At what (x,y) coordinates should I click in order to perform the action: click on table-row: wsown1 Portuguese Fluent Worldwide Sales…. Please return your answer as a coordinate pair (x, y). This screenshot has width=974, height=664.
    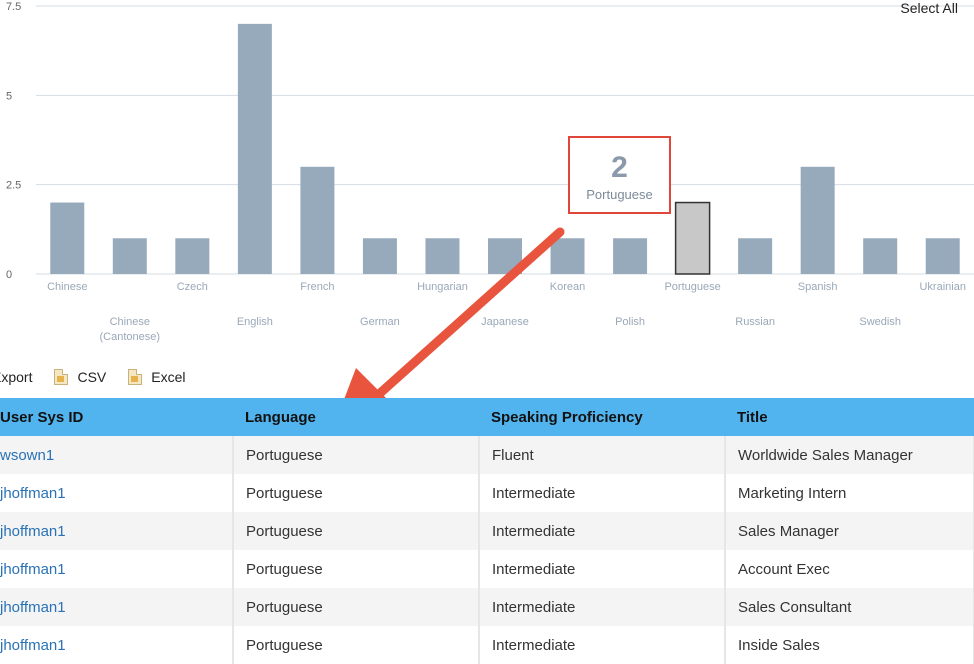
    Looking at the image, I should click on (487, 455).